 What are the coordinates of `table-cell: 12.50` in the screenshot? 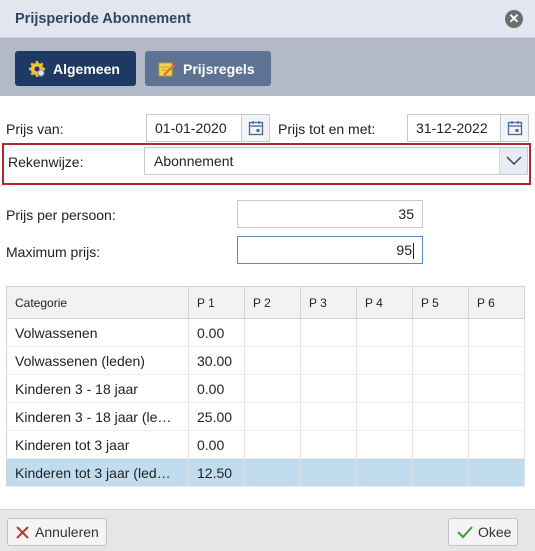 It's located at (216, 472).